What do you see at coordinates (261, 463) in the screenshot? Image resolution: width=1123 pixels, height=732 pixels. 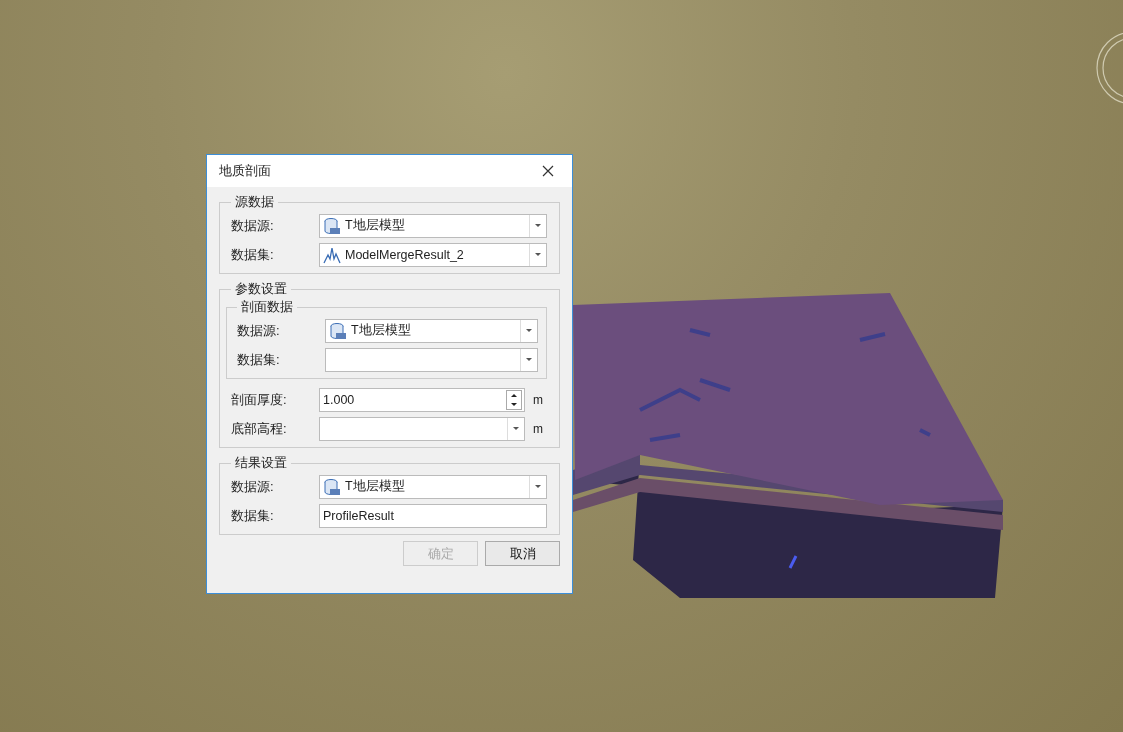 I see `group-title: 结果设置` at bounding box center [261, 463].